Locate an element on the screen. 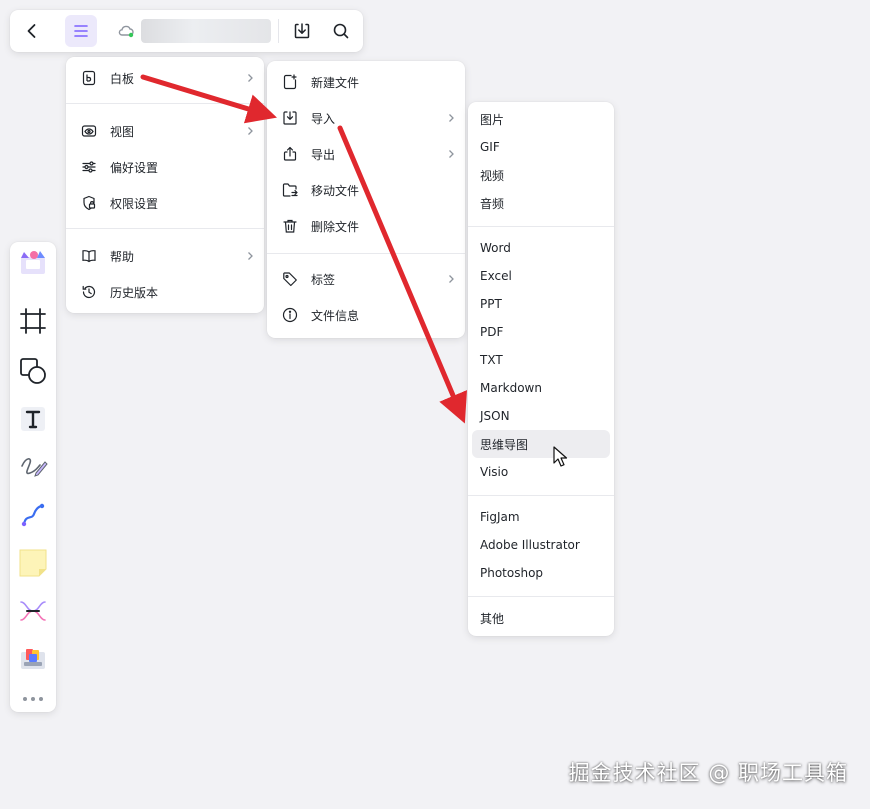 The height and width of the screenshot is (809, 870). menu-item-help: 帮助 is located at coordinates (165, 256).